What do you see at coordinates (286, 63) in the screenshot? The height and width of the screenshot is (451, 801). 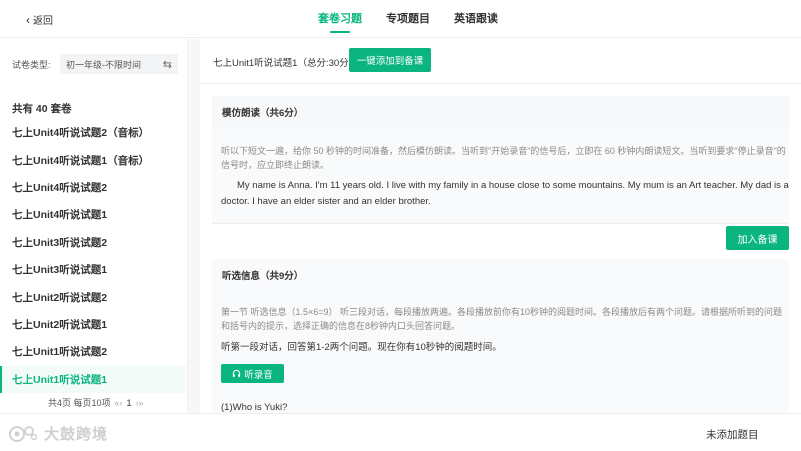 I see `paper-title: 七上Unit1听说试题1（总分:30分）` at bounding box center [286, 63].